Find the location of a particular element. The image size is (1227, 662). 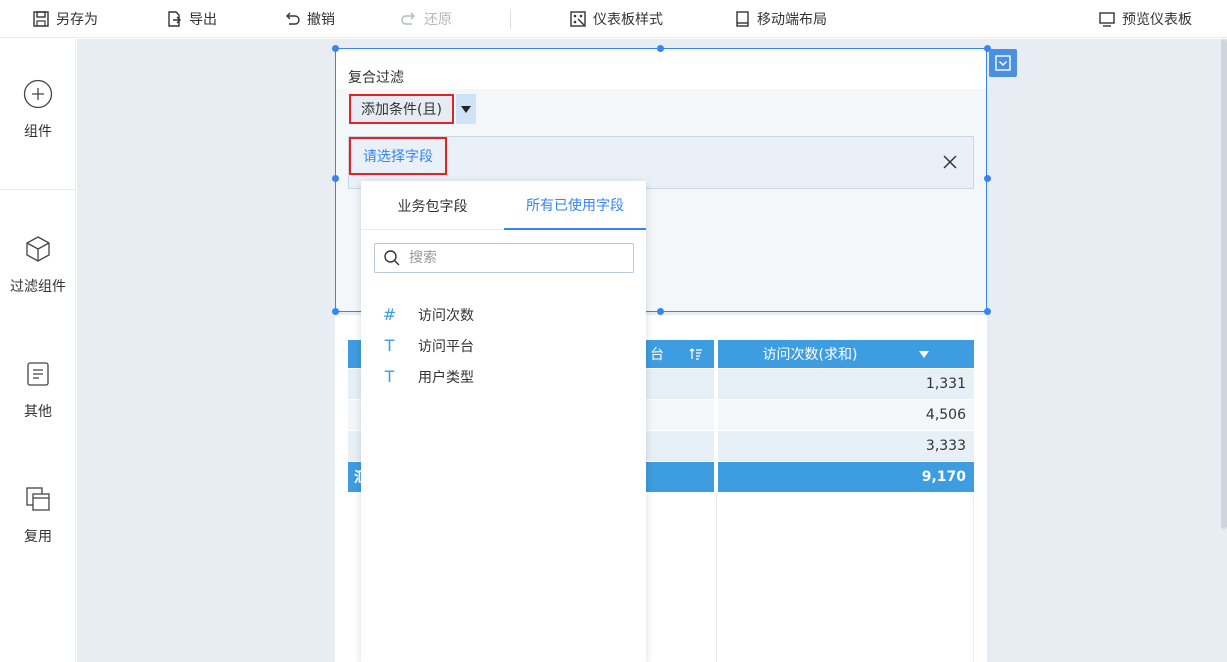

document-icon is located at coordinates (38, 374).